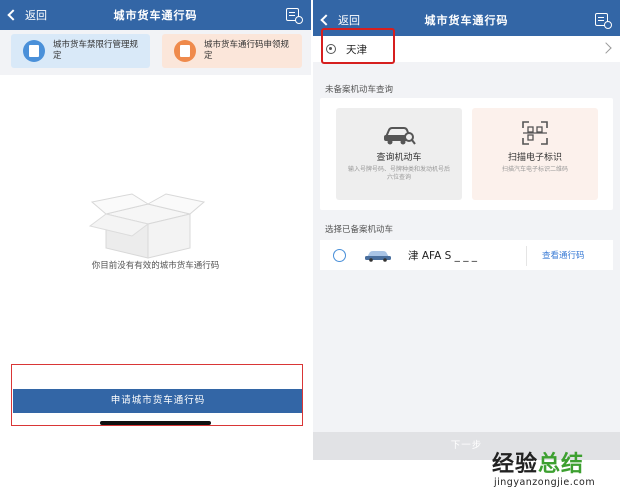 Image resolution: width=620 pixels, height=499 pixels. Describe the element at coordinates (359, 230) in the screenshot. I see `registered-section-label: 选择已备案机动车` at that location.